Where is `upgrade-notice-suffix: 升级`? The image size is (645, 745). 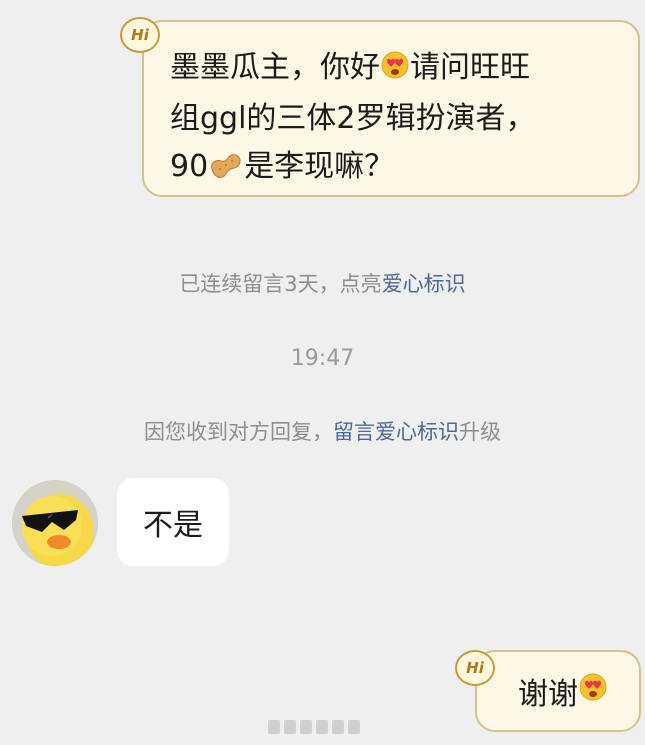 upgrade-notice-suffix: 升级 is located at coordinates (480, 432).